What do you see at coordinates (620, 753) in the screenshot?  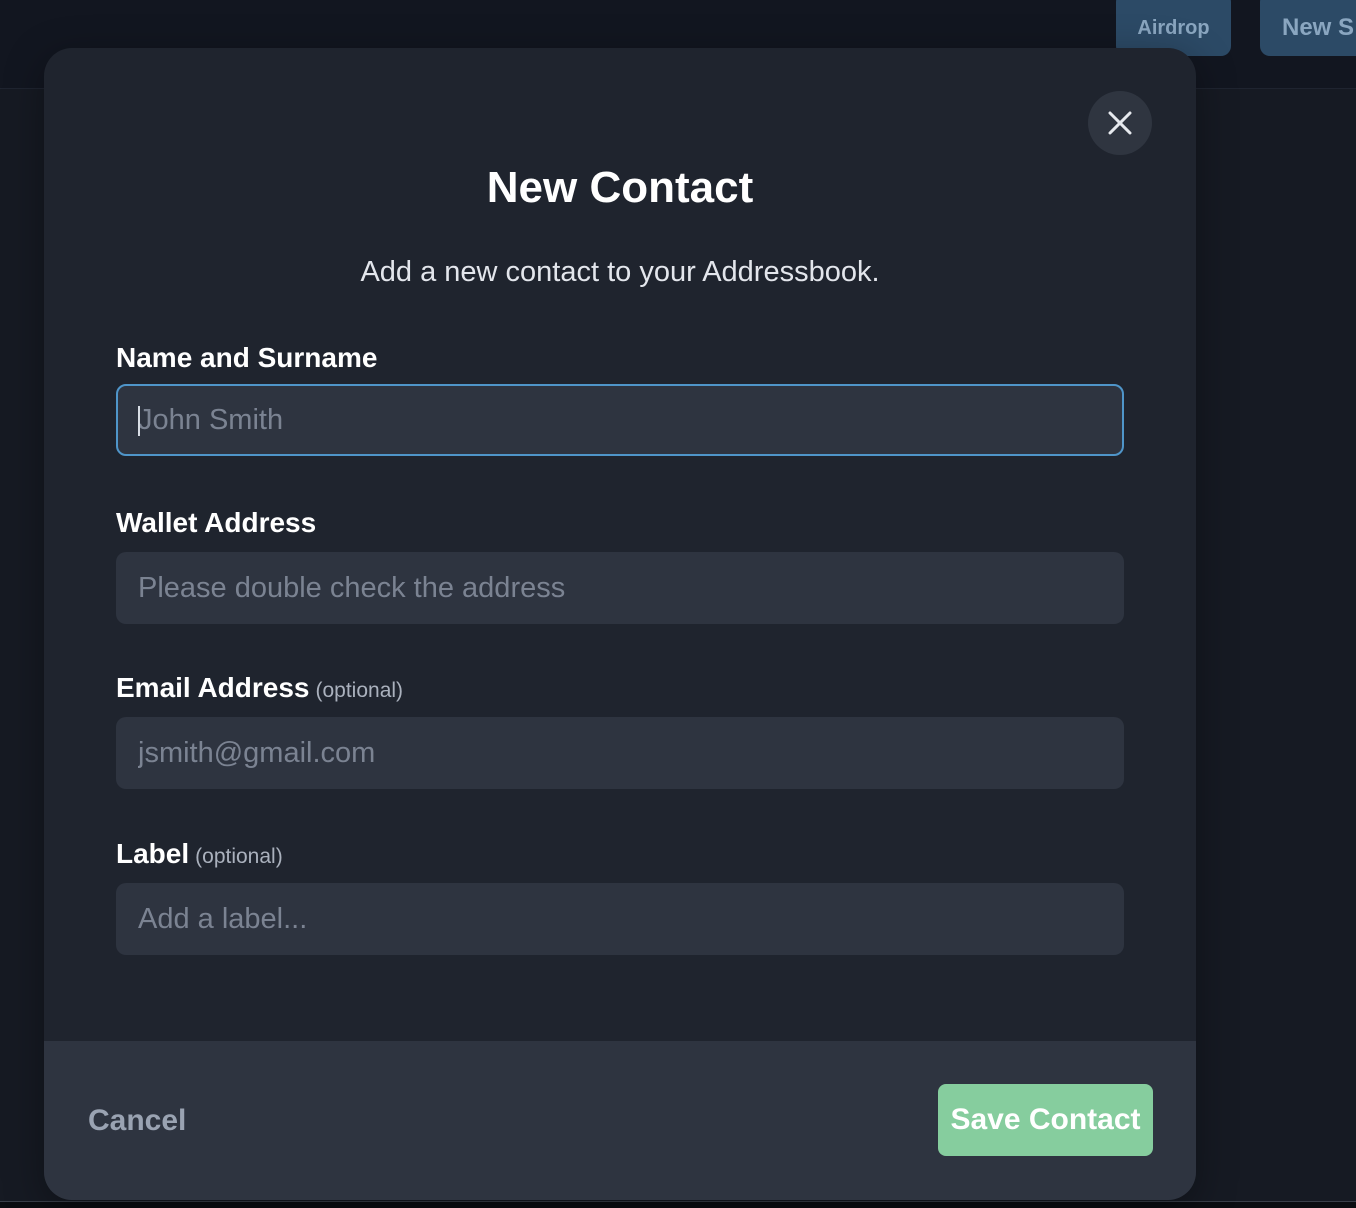 I see `email-input` at bounding box center [620, 753].